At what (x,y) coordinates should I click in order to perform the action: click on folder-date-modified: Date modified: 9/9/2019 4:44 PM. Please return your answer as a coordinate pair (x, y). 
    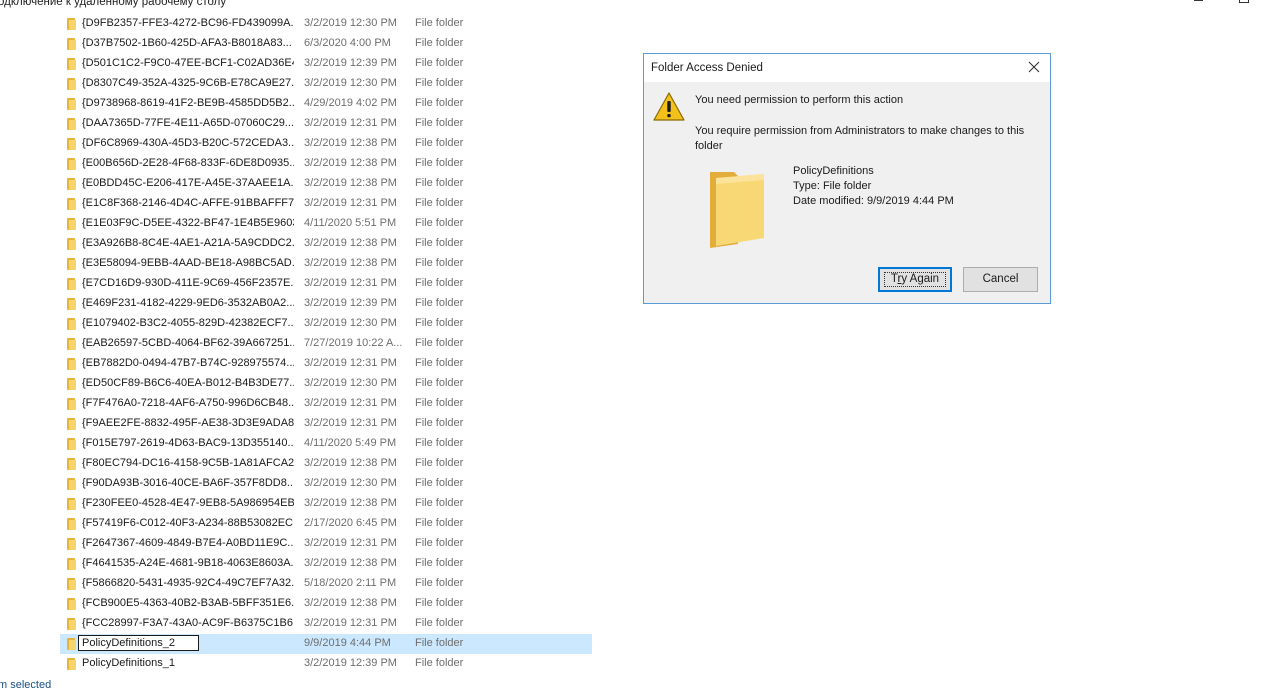
    Looking at the image, I should click on (873, 201).